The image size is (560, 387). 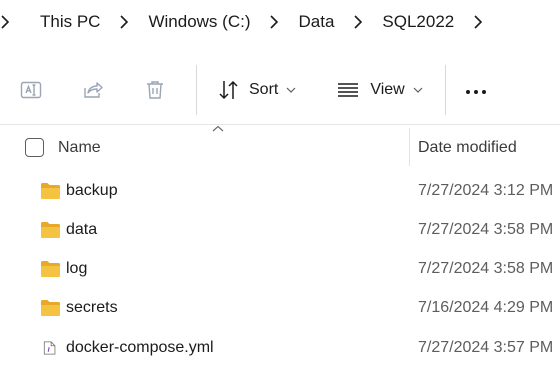 What do you see at coordinates (280, 191) in the screenshot?
I see `list-item: backup 7/27/2024 3:12 PM` at bounding box center [280, 191].